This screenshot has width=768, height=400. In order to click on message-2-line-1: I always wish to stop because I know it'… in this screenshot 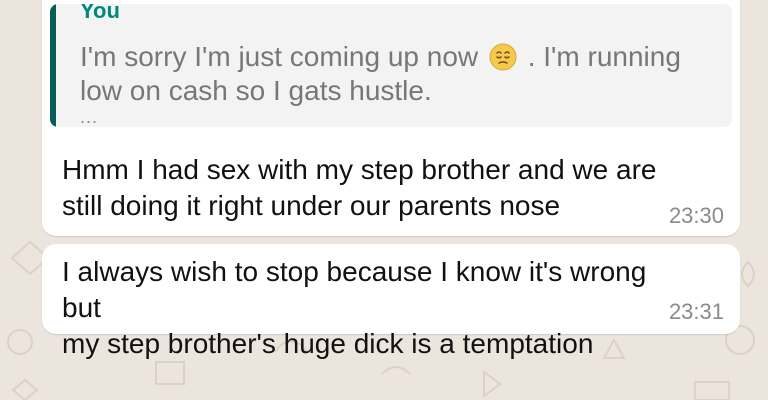, I will do `click(354, 289)`.